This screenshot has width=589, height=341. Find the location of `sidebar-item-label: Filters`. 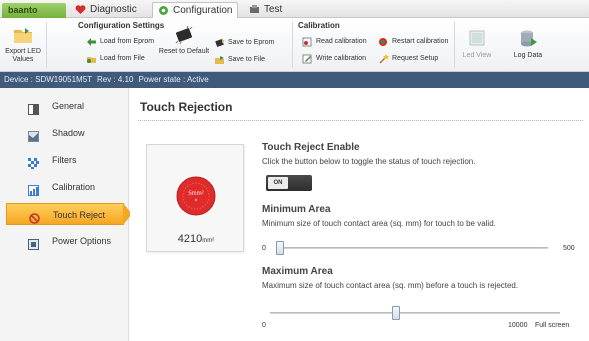

sidebar-item-label: Filters is located at coordinates (64, 160).